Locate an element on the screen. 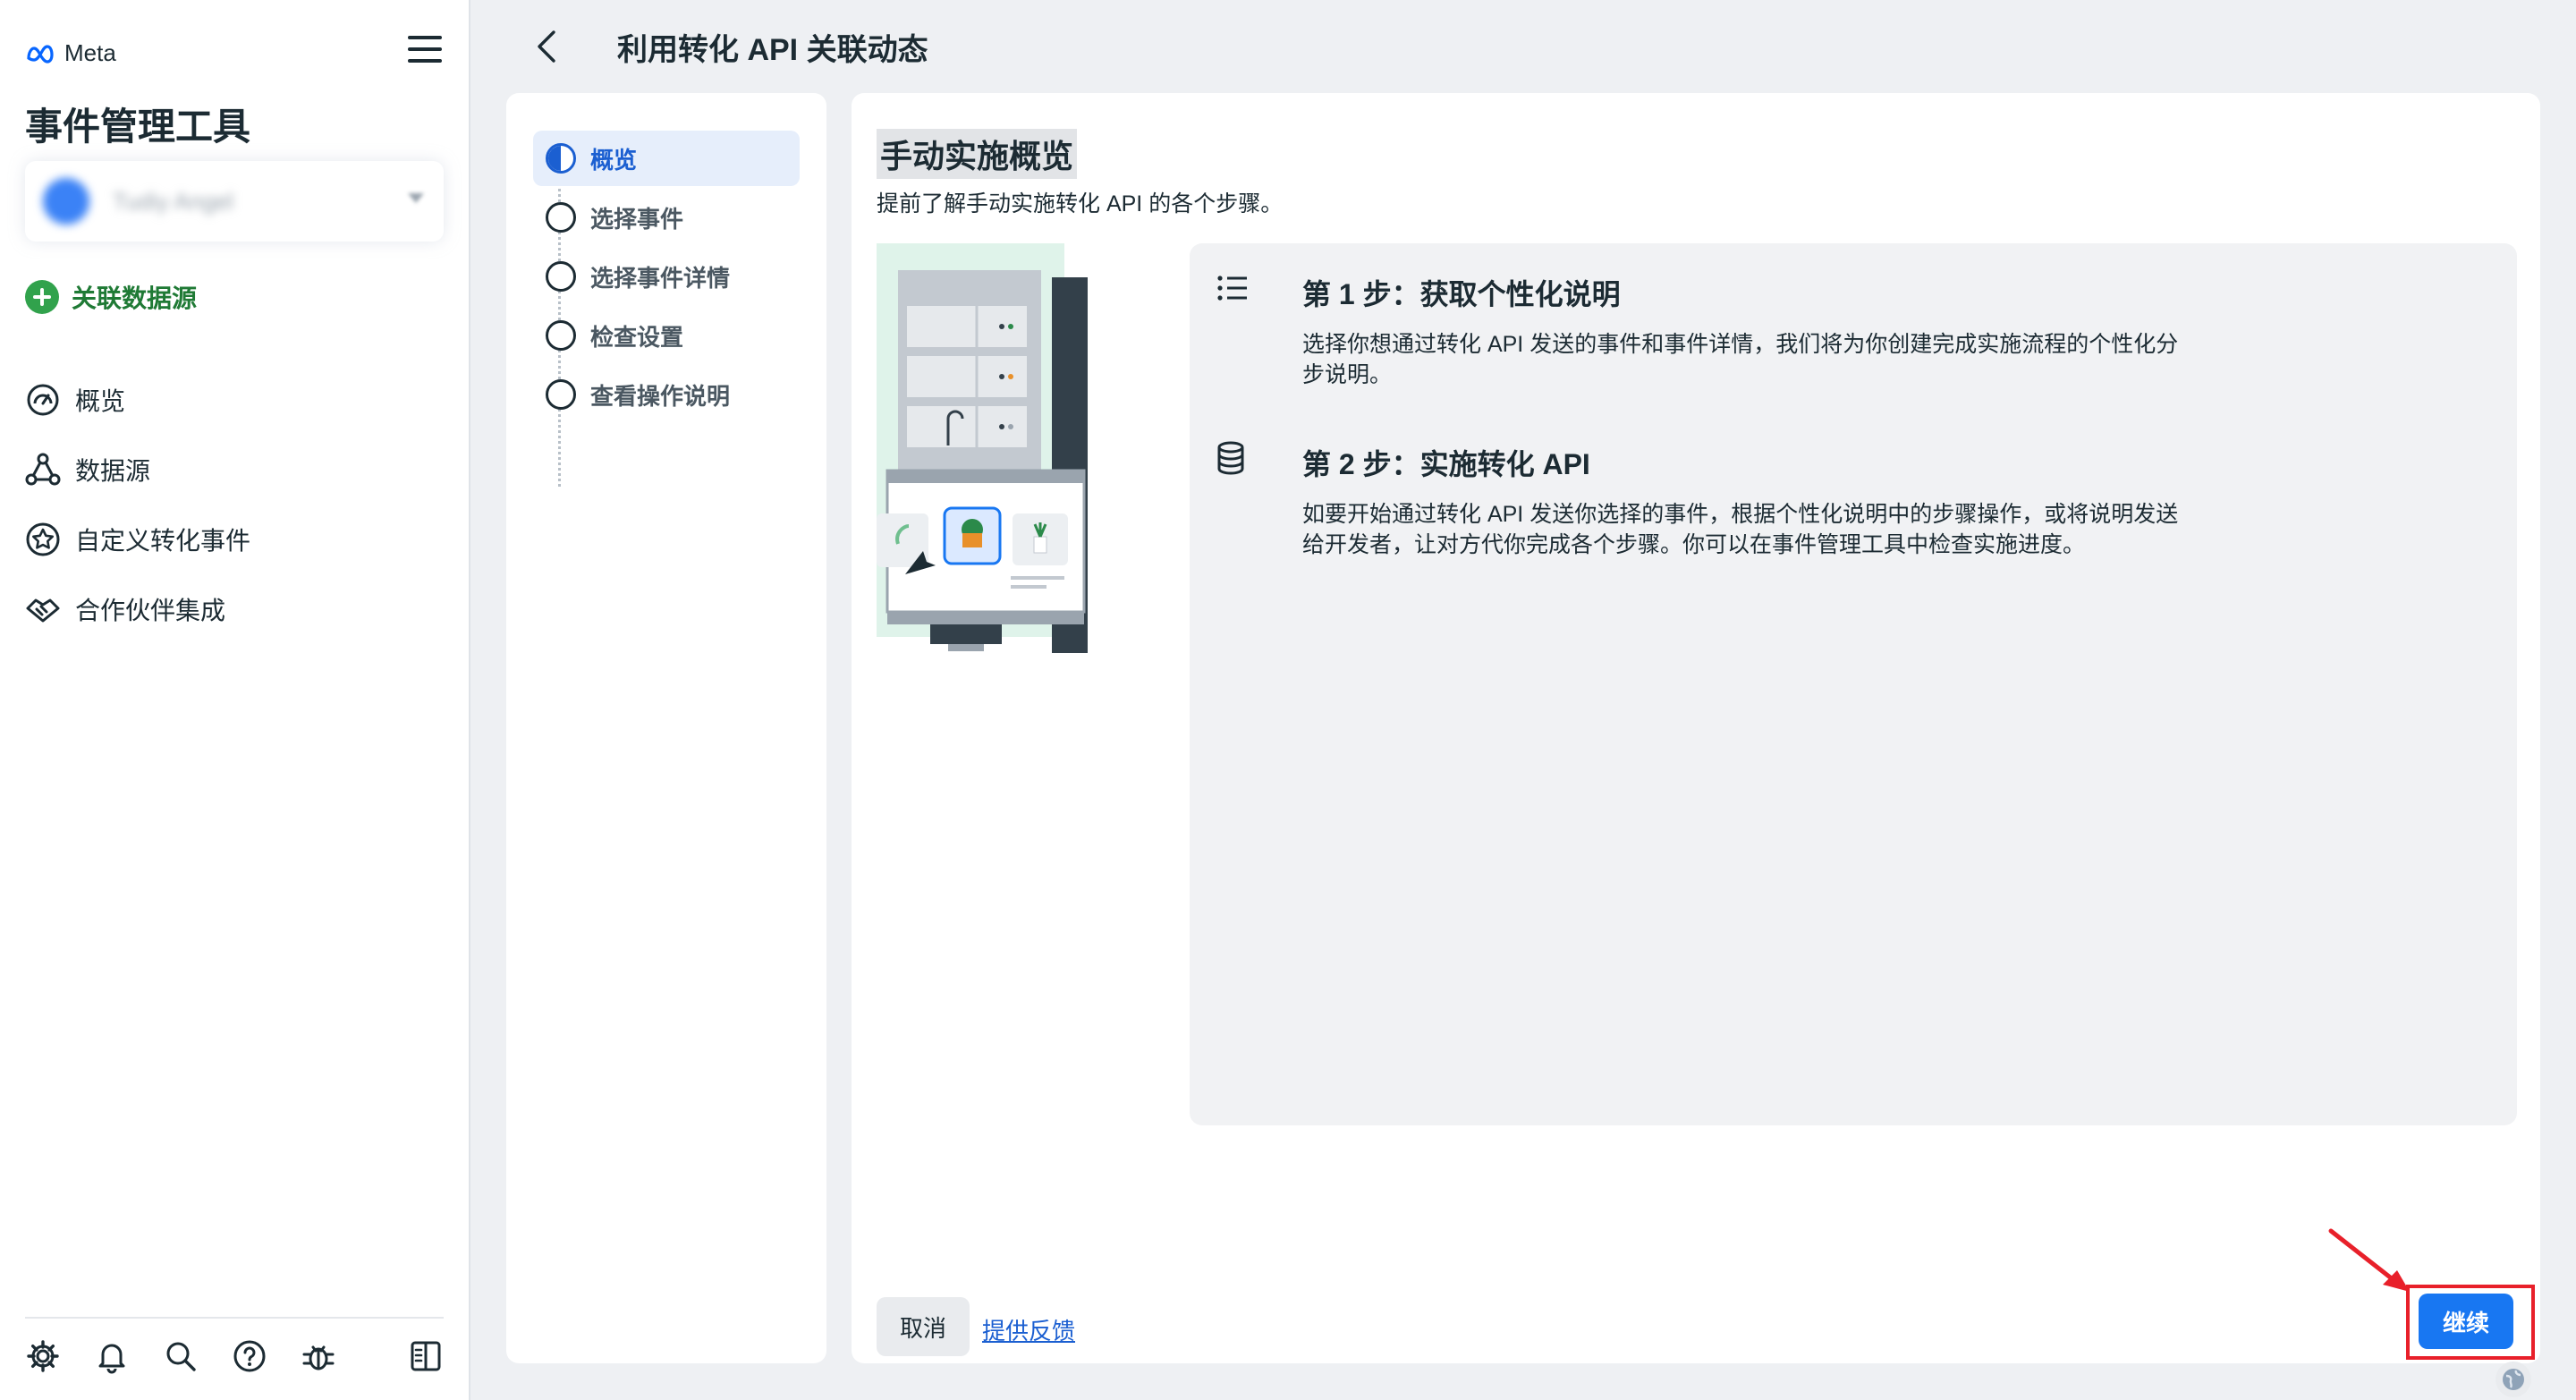  sidebar-item-partner-integrations: 合作伙伴集成 is located at coordinates (137, 609).